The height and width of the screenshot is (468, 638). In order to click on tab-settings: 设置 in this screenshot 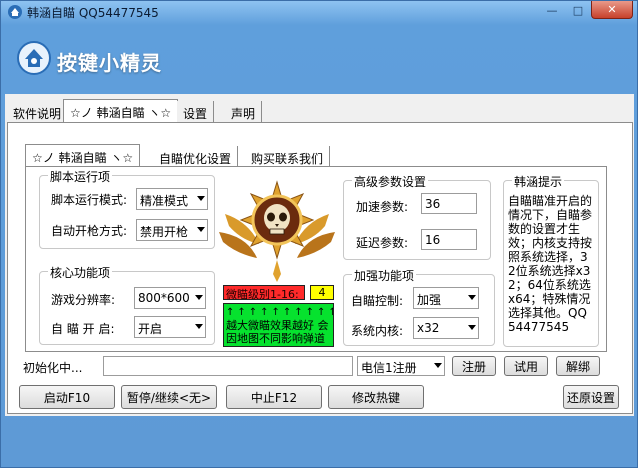, I will do `click(196, 112)`.